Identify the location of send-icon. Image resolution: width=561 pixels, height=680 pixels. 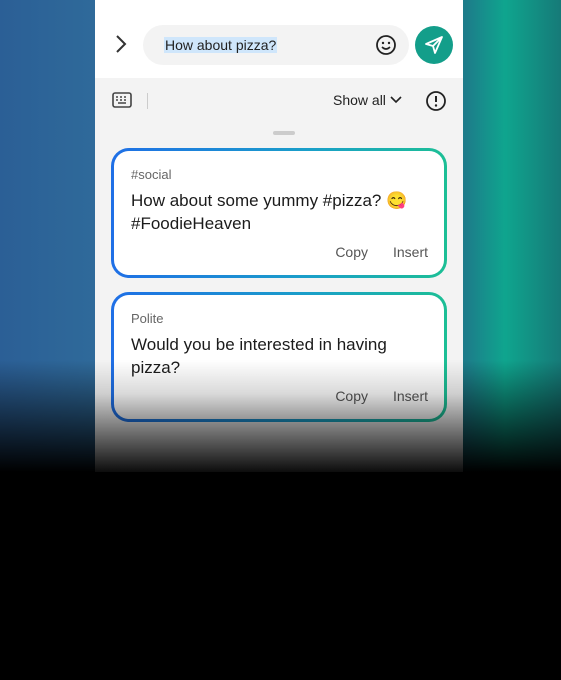
(434, 45).